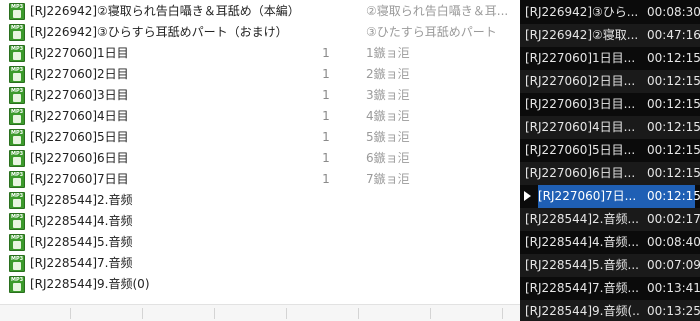  What do you see at coordinates (90, 284) in the screenshot?
I see `file-name: [RJ228544]9.音频(0)` at bounding box center [90, 284].